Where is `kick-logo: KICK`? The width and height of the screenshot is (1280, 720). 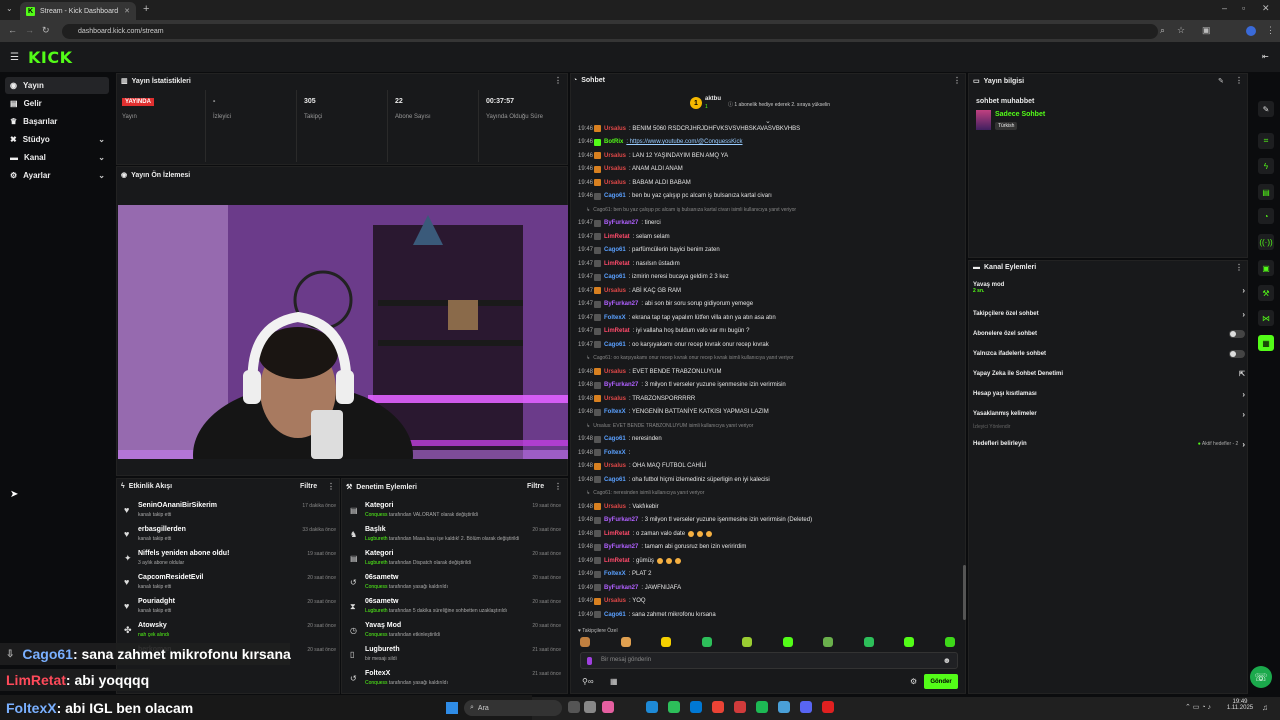
kick-logo: KICK is located at coordinates (50, 57).